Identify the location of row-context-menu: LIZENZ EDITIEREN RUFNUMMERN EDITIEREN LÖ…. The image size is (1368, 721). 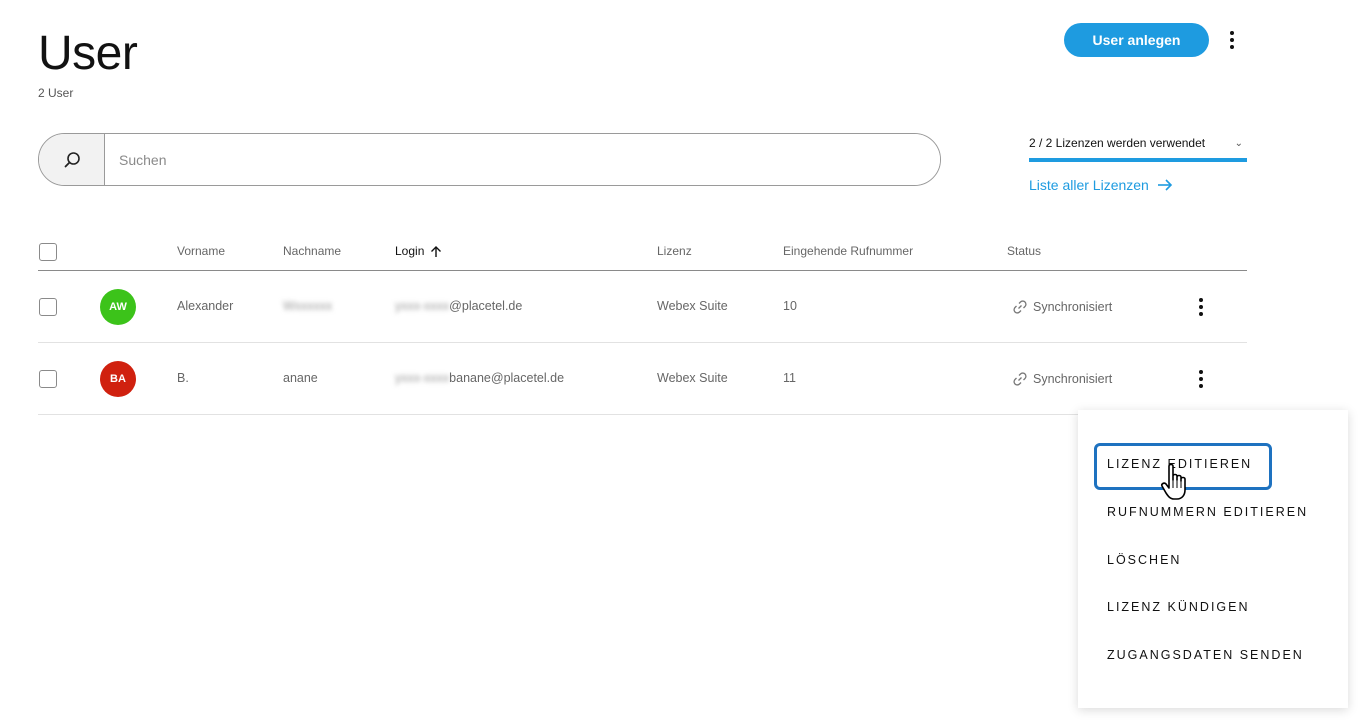
(1213, 559).